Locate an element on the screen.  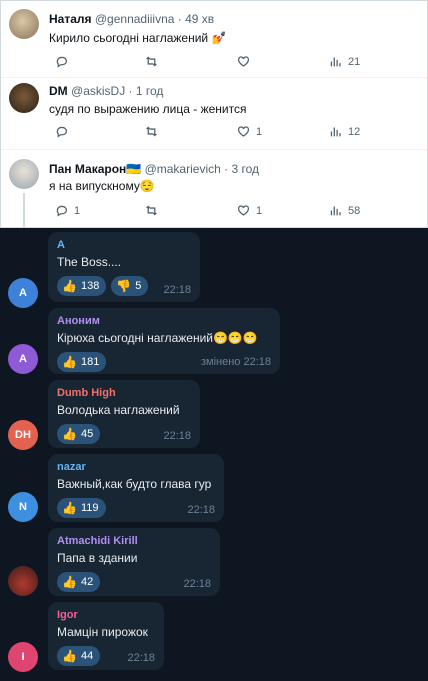
message-bubble: A The Boss.... 👍 138 👎 5 22:18 is located at coordinates (124, 267).